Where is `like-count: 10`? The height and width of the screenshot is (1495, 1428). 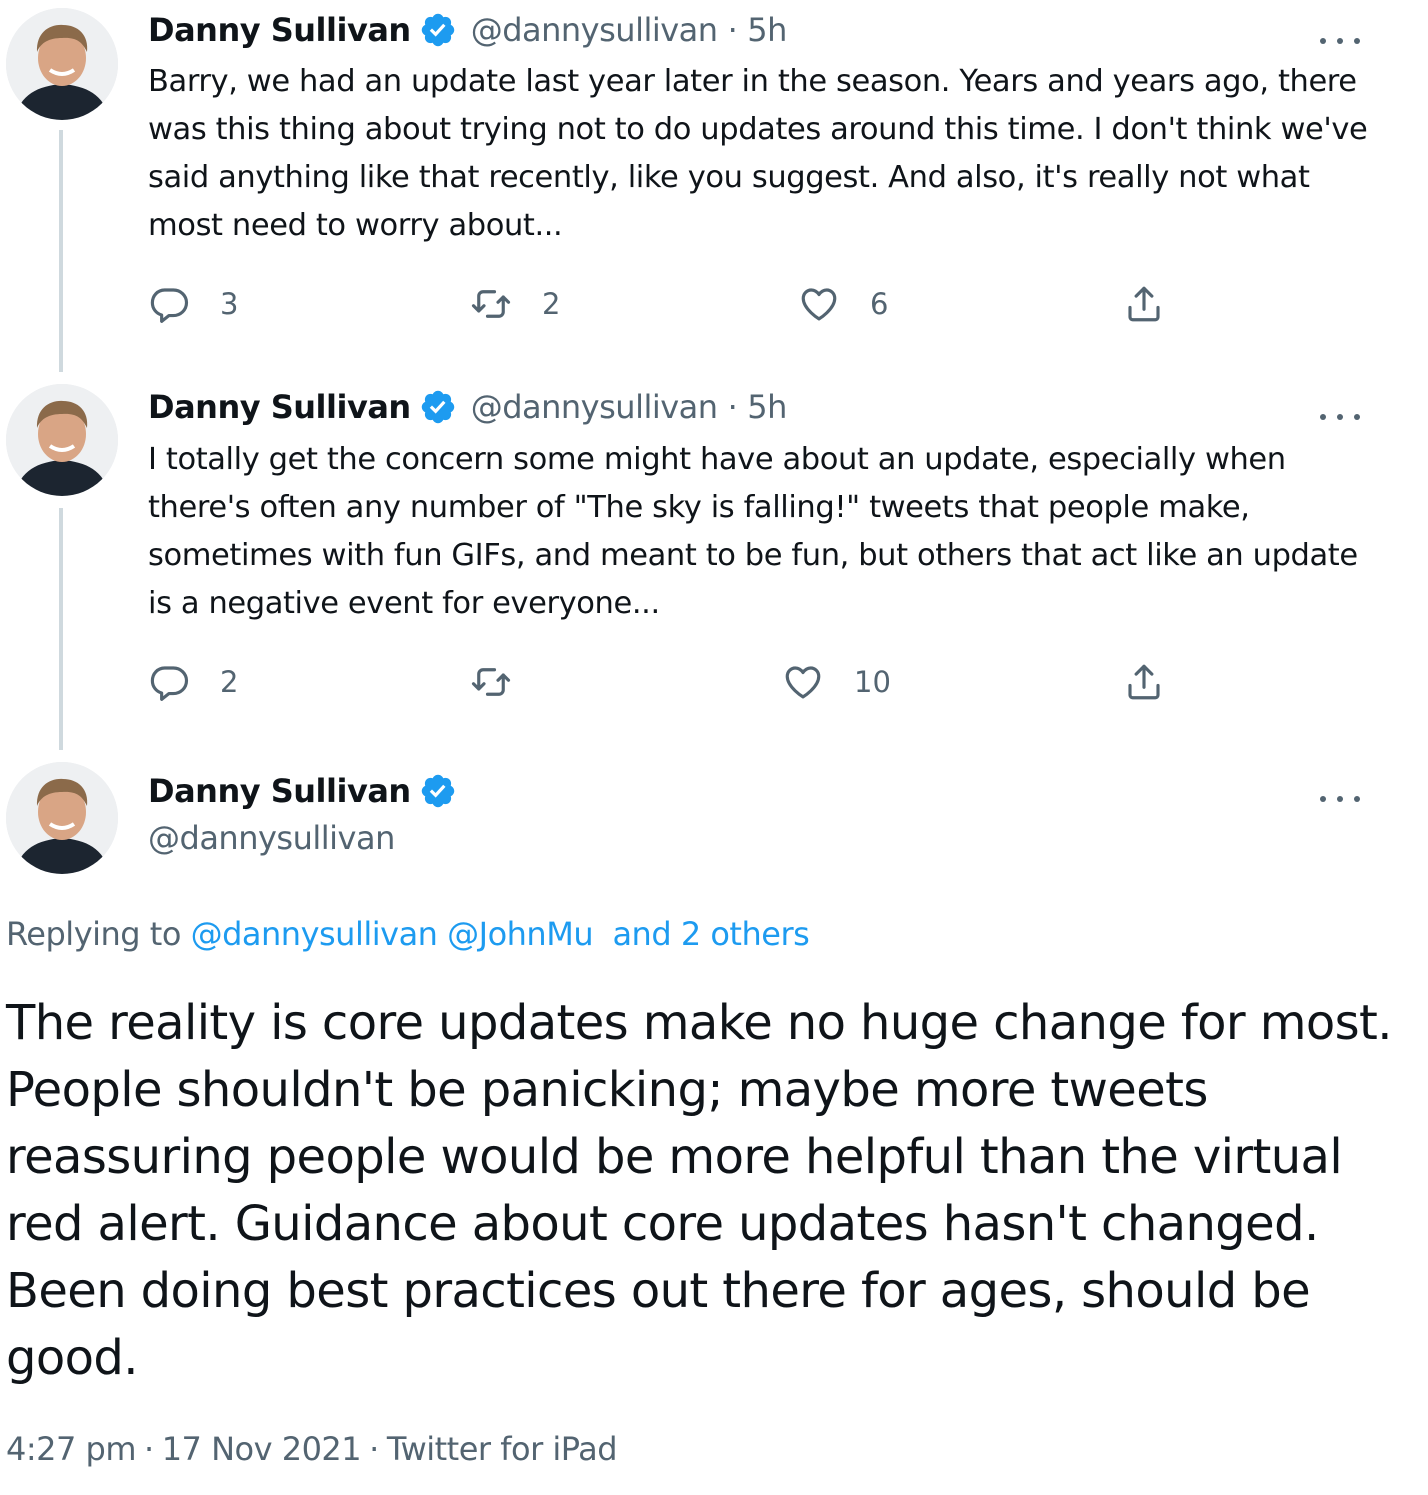
like-count: 10 is located at coordinates (872, 682).